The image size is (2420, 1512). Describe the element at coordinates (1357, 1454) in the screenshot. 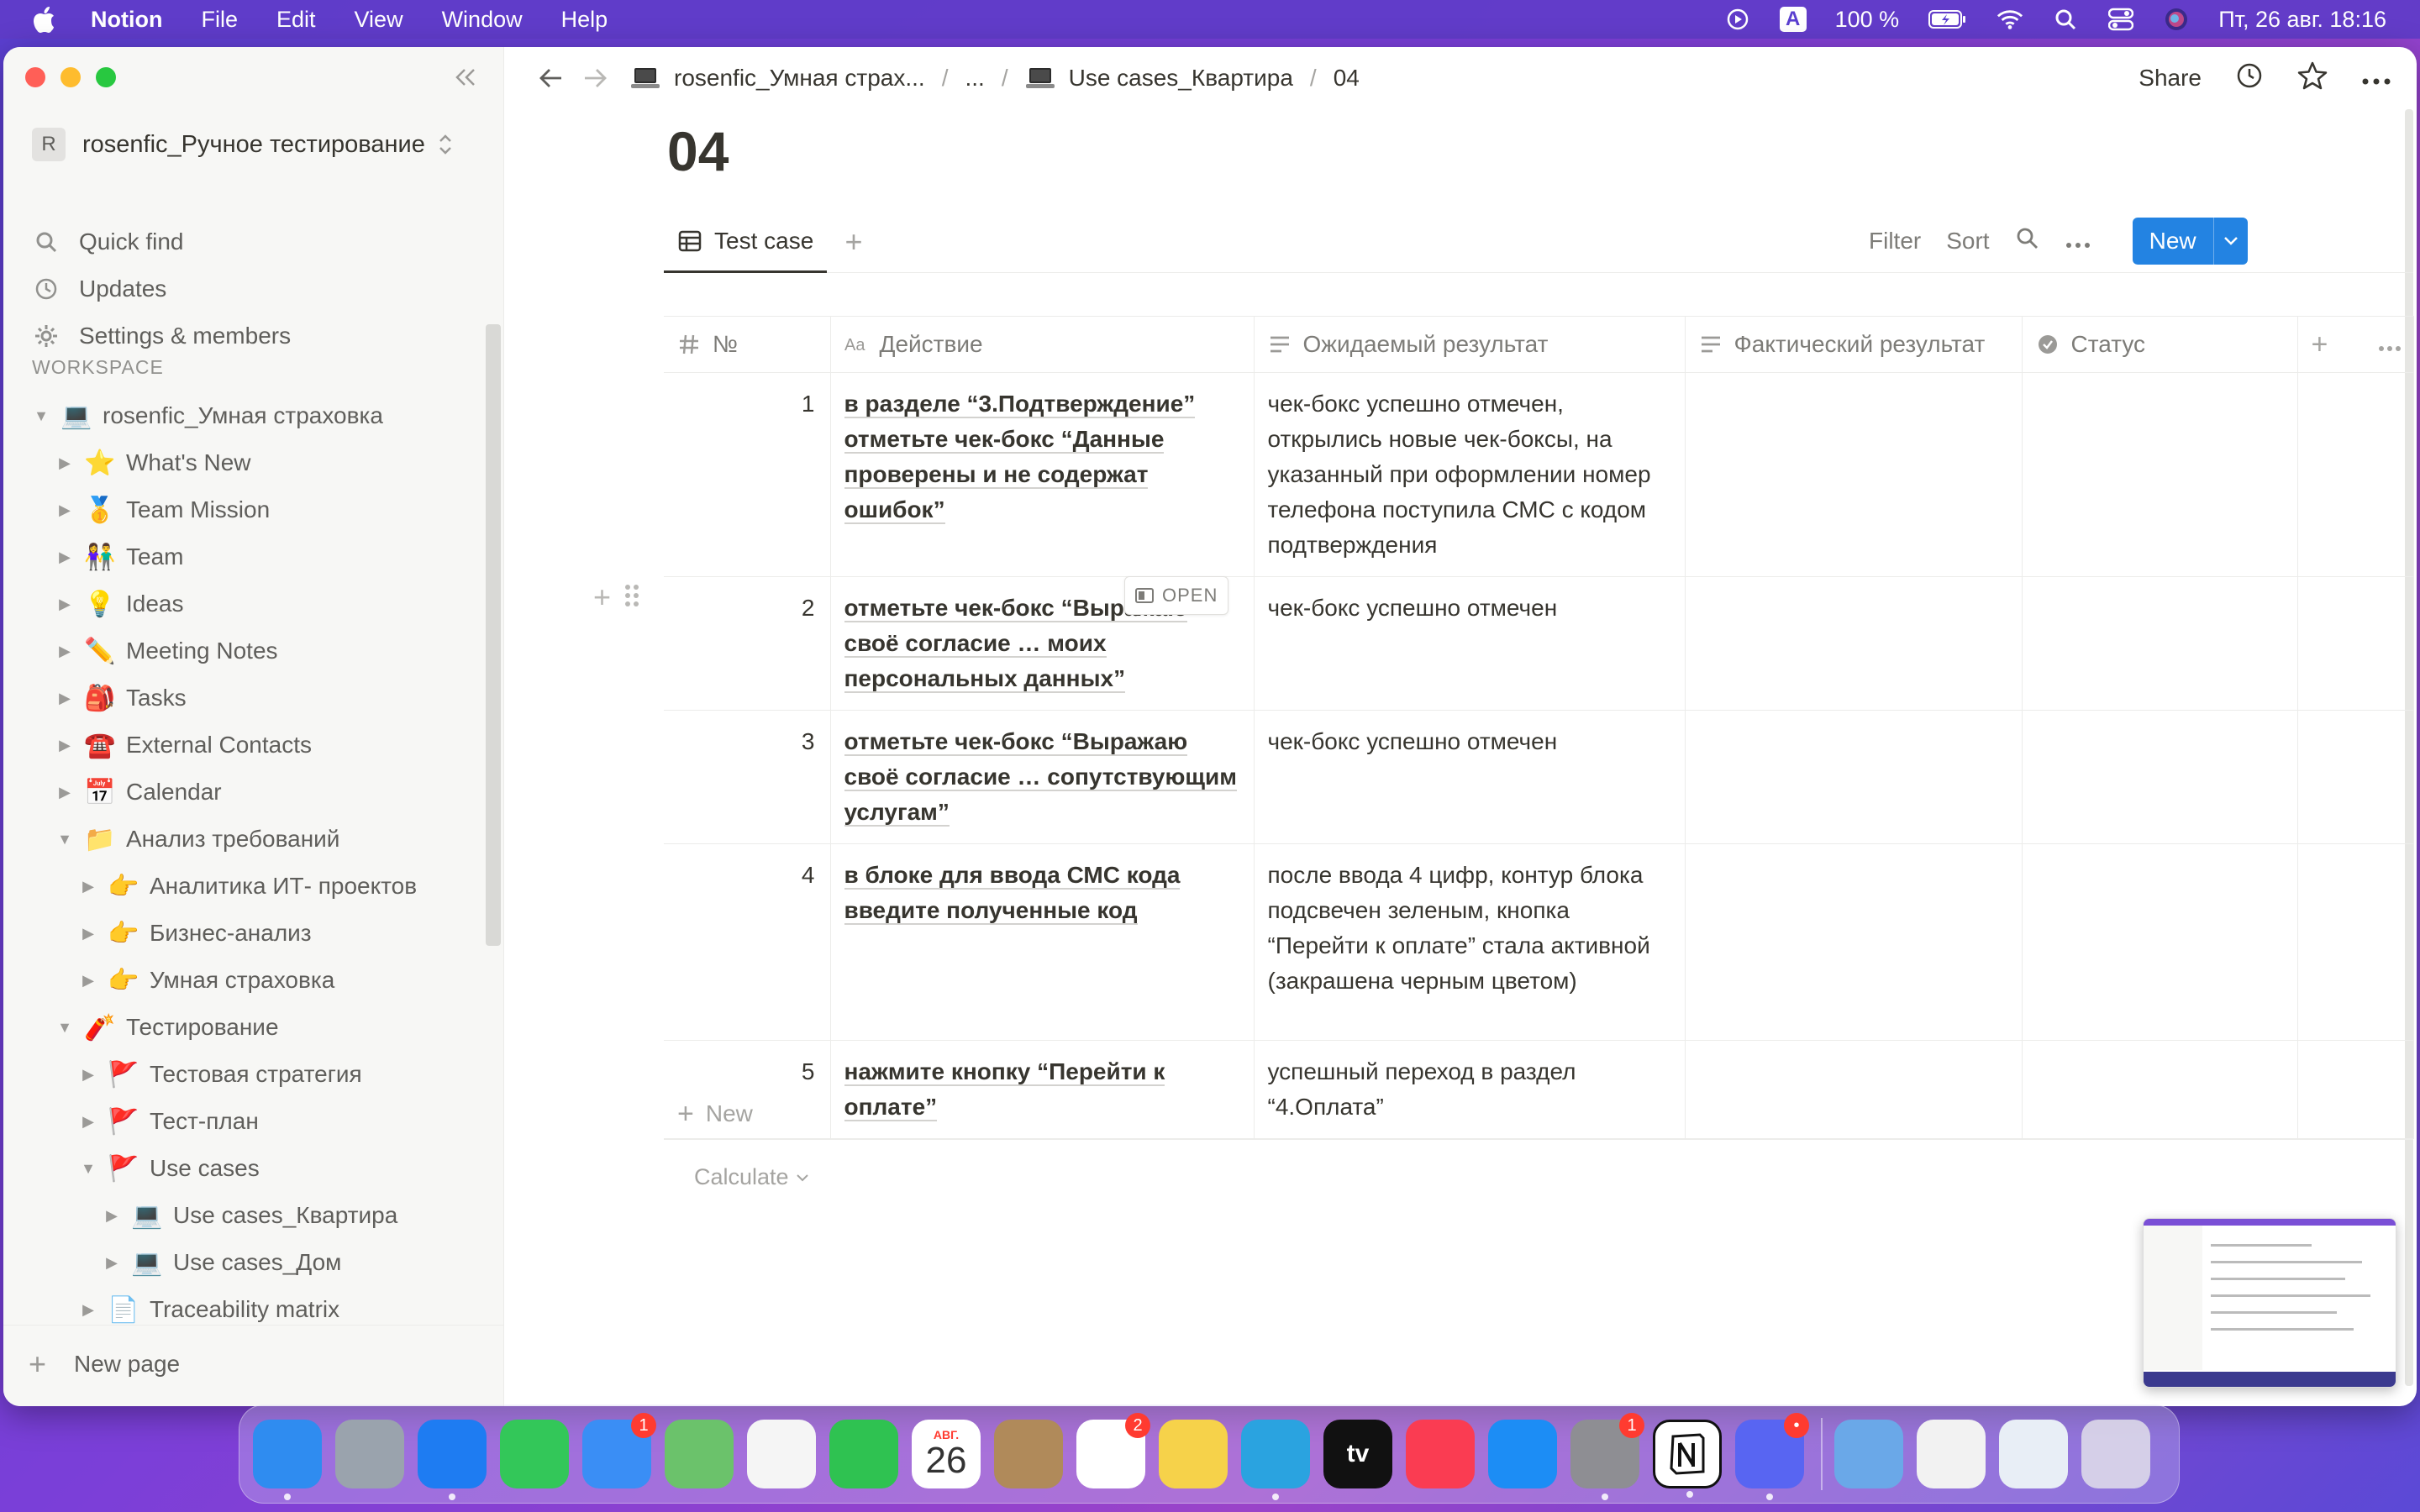

I see `apple-tv-app-icon: tv` at that location.